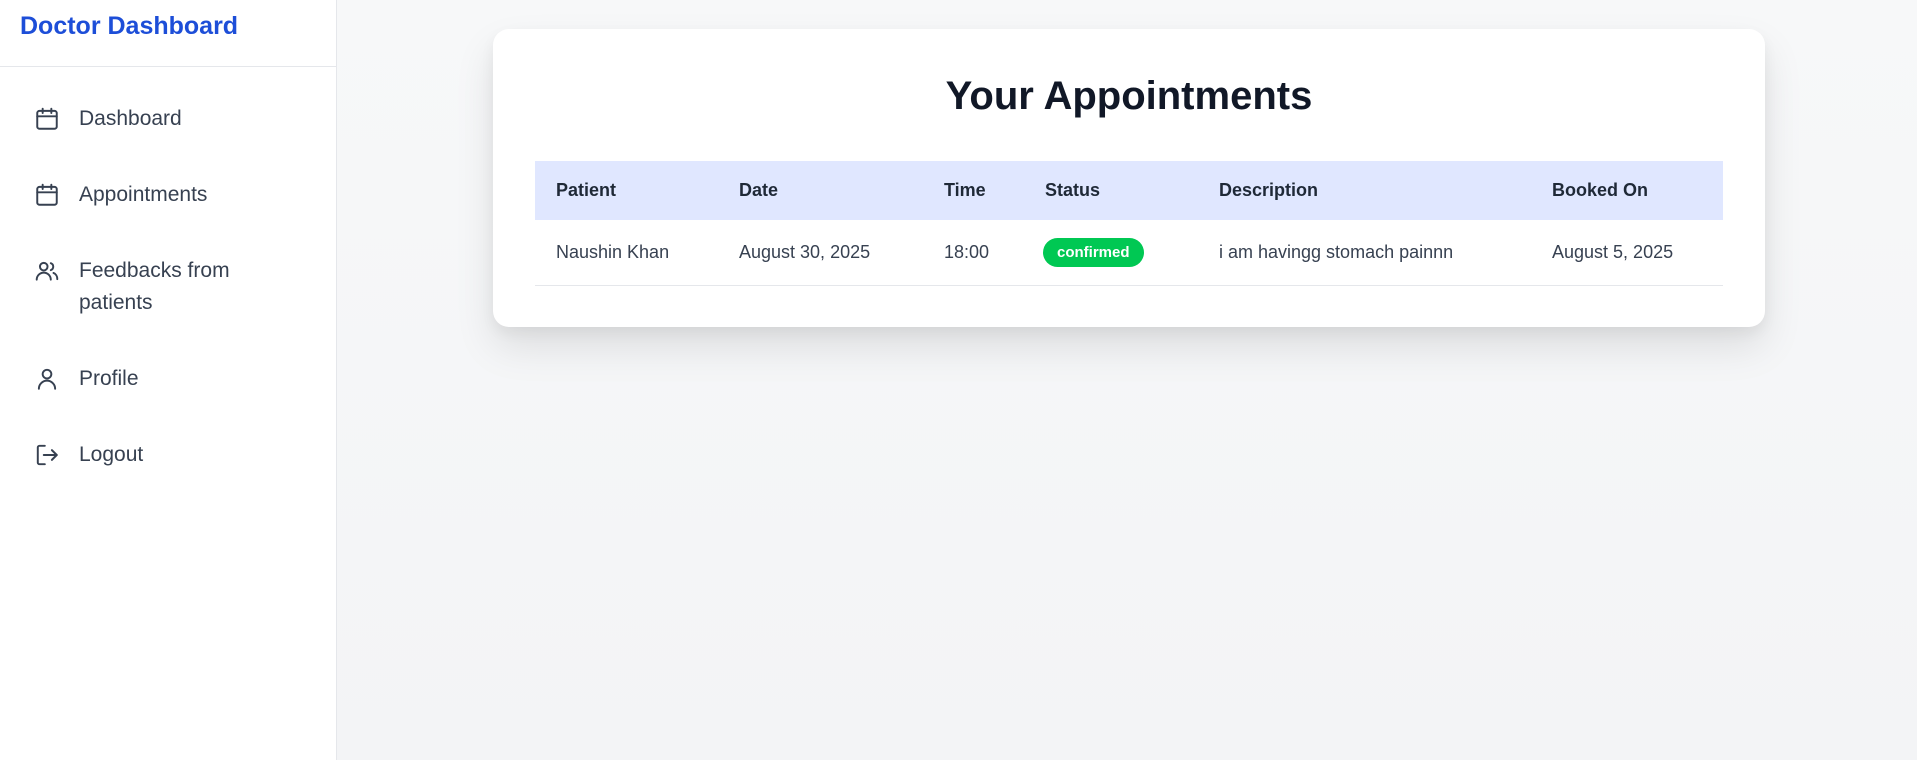 Image resolution: width=1917 pixels, height=760 pixels. I want to click on sidebar-title: Doctor Dashboard, so click(168, 33).